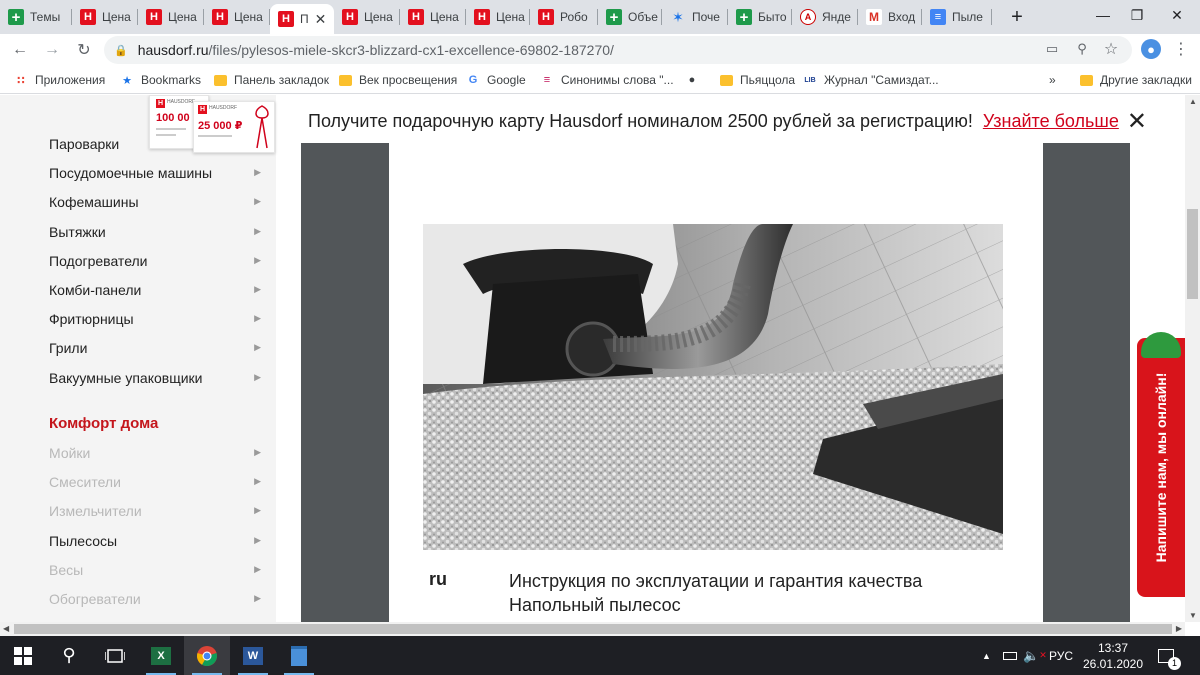 This screenshot has height=675, width=1200. I want to click on bookmark-item: Панель закладок, so click(271, 80).